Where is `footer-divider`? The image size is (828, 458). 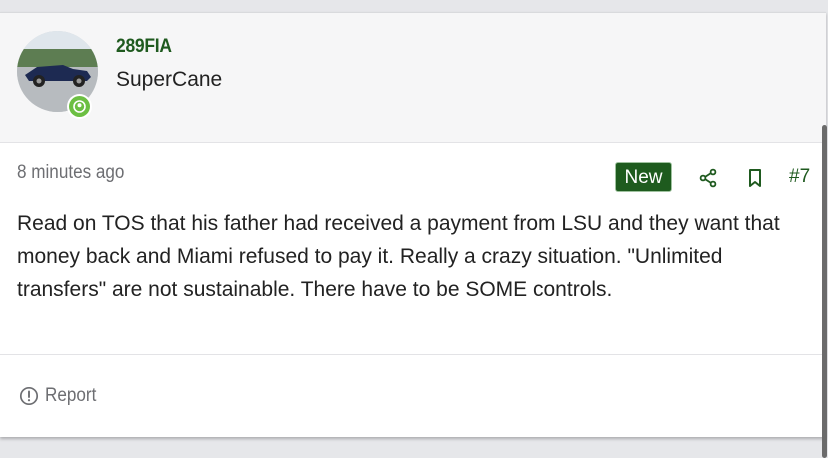
footer-divider is located at coordinates (413, 354).